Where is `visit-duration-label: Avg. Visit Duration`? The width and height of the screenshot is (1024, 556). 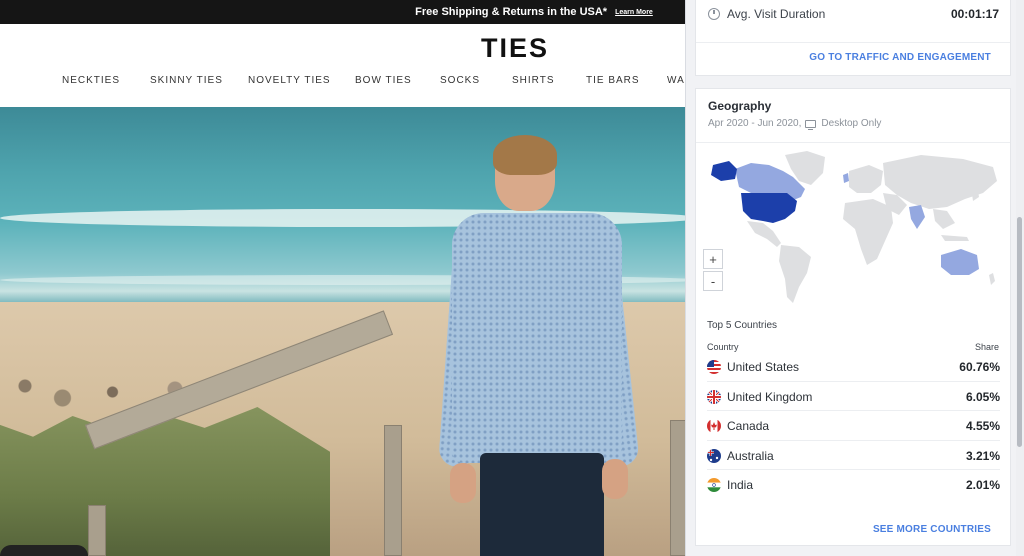 visit-duration-label: Avg. Visit Duration is located at coordinates (776, 14).